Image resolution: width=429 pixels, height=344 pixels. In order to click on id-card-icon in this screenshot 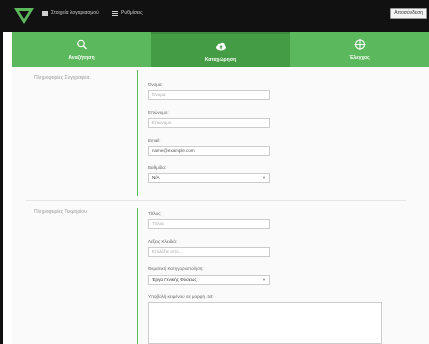, I will do `click(45, 13)`.